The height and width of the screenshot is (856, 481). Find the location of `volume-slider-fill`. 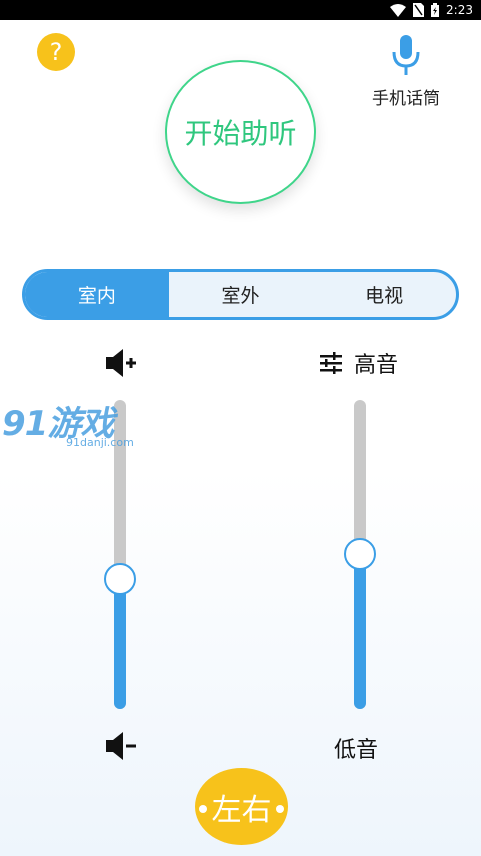

volume-slider-fill is located at coordinates (120, 644).